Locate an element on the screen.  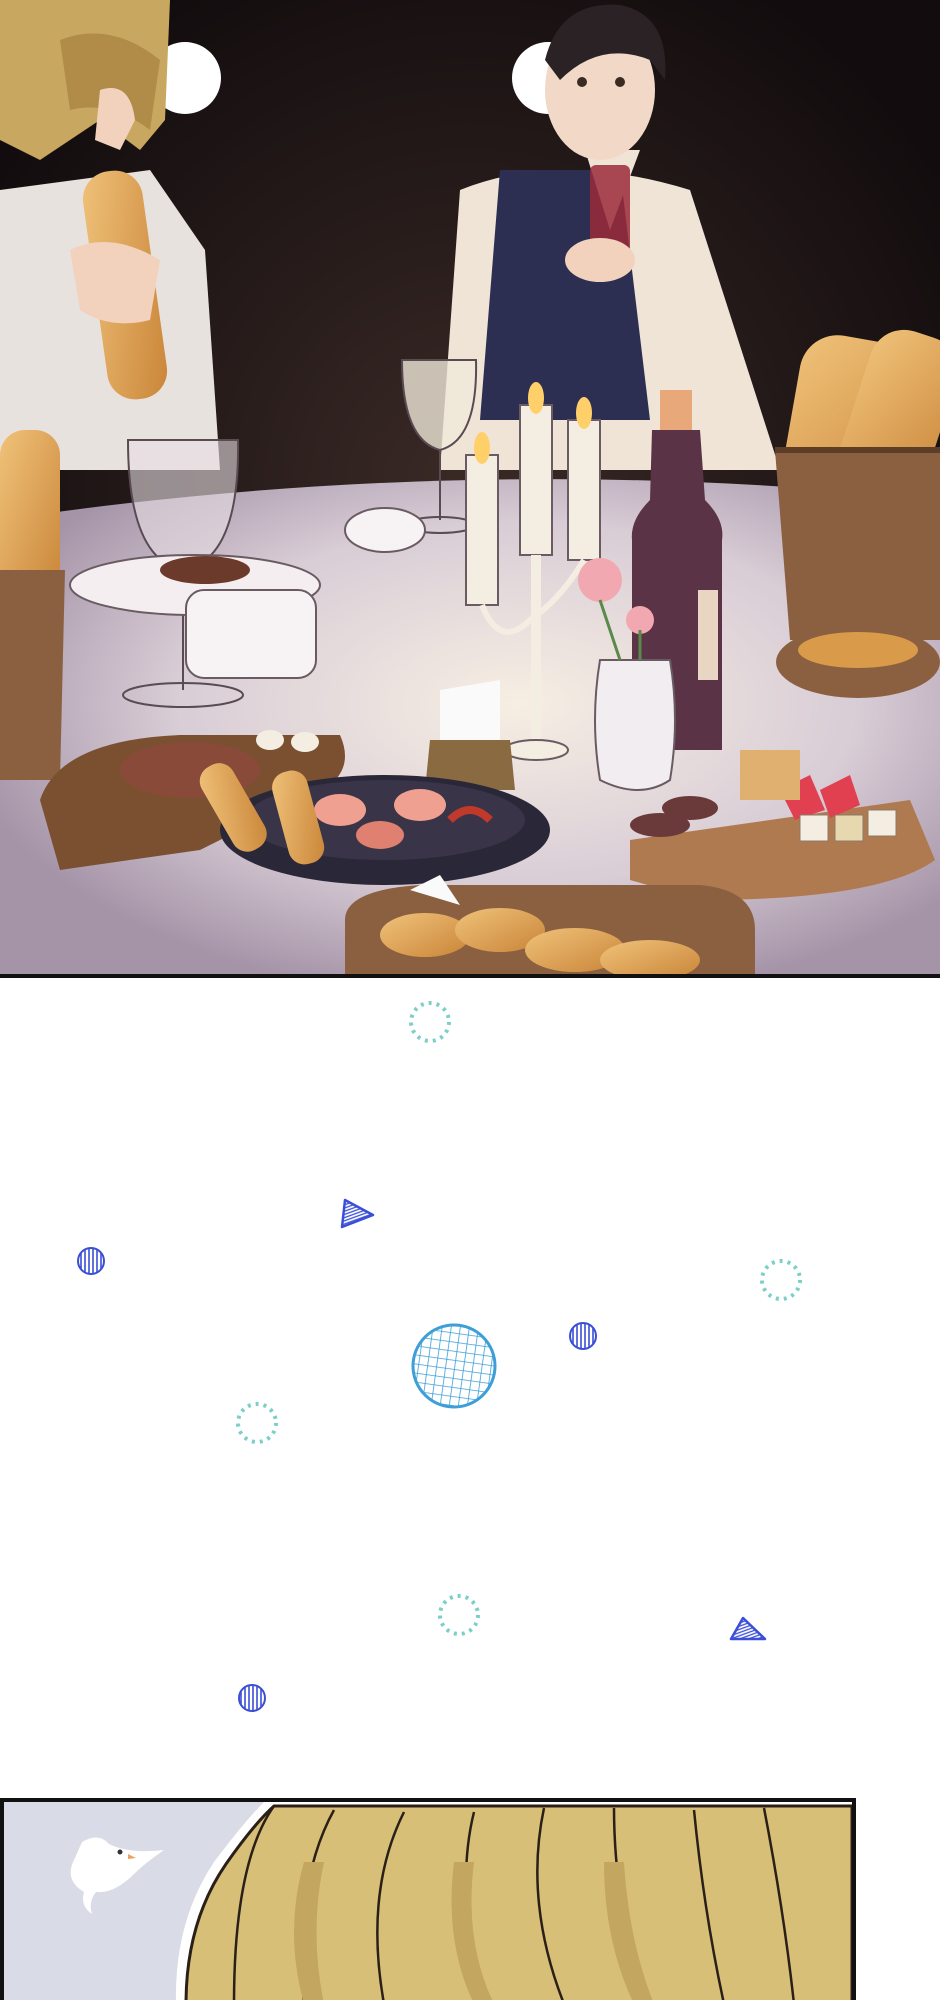
bread-basket-back-right is located at coordinates (858, 662).